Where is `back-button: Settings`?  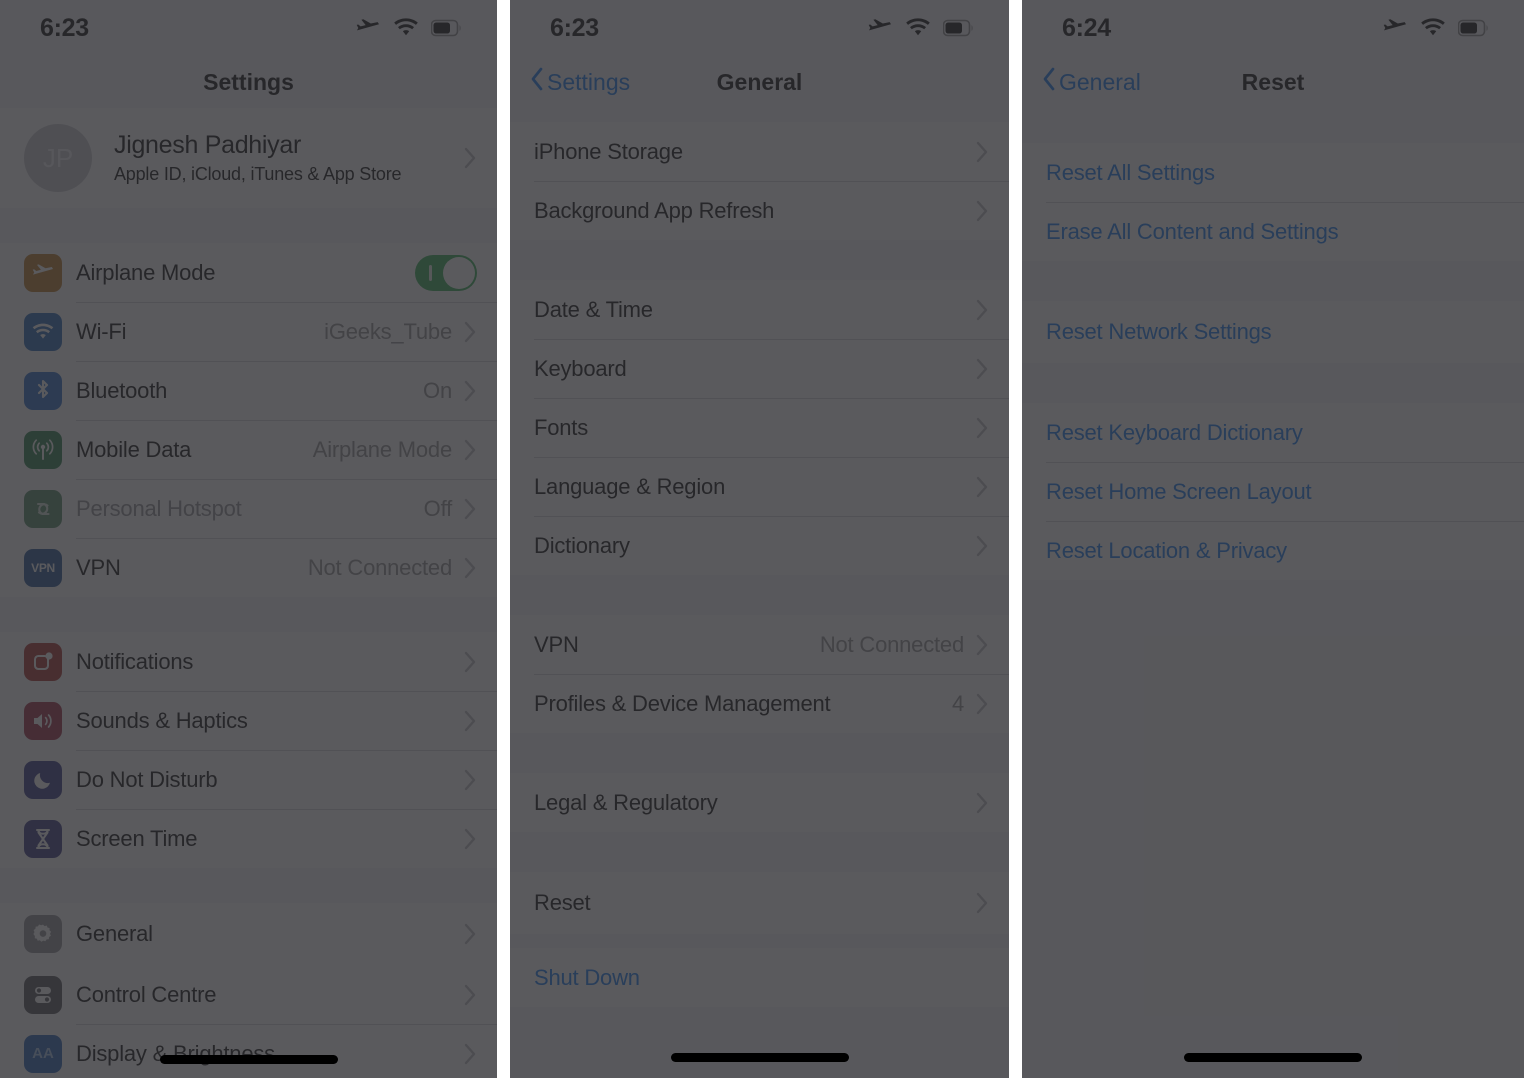 back-button: Settings is located at coordinates (580, 82).